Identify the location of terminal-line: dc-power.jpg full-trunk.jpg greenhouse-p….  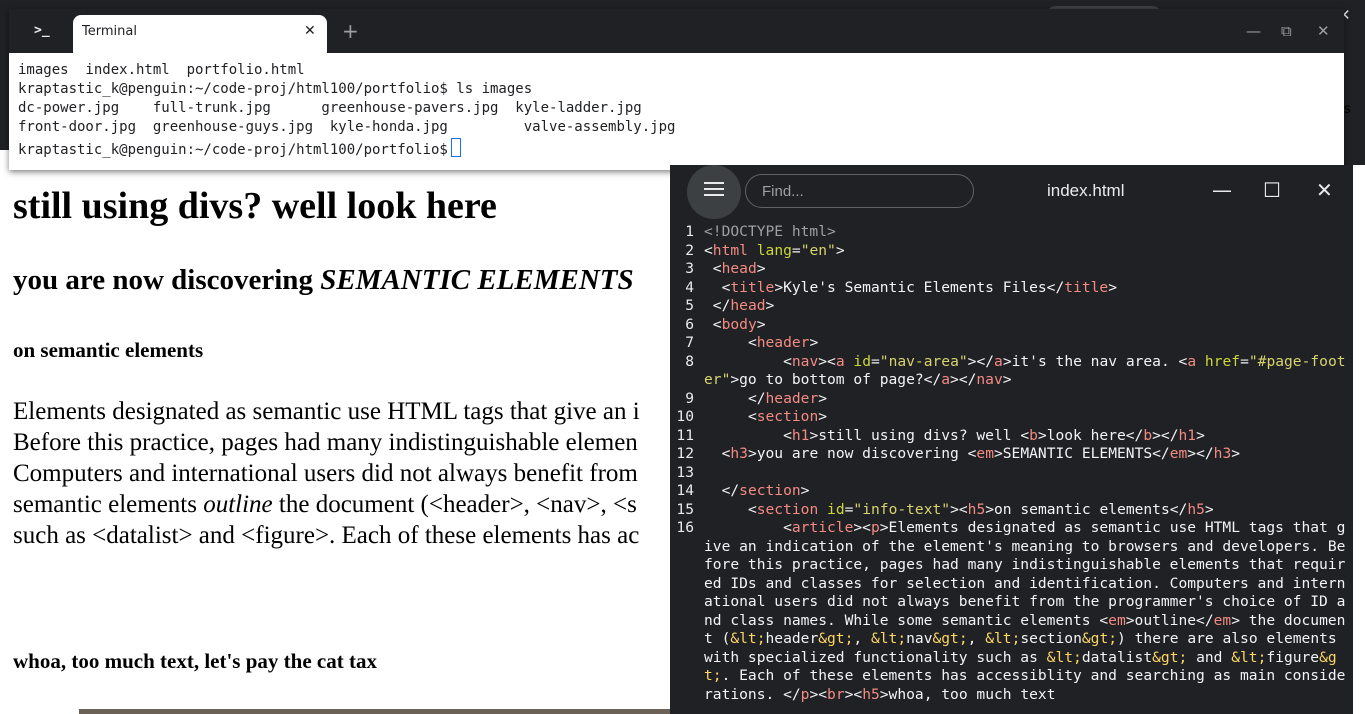
(330, 108).